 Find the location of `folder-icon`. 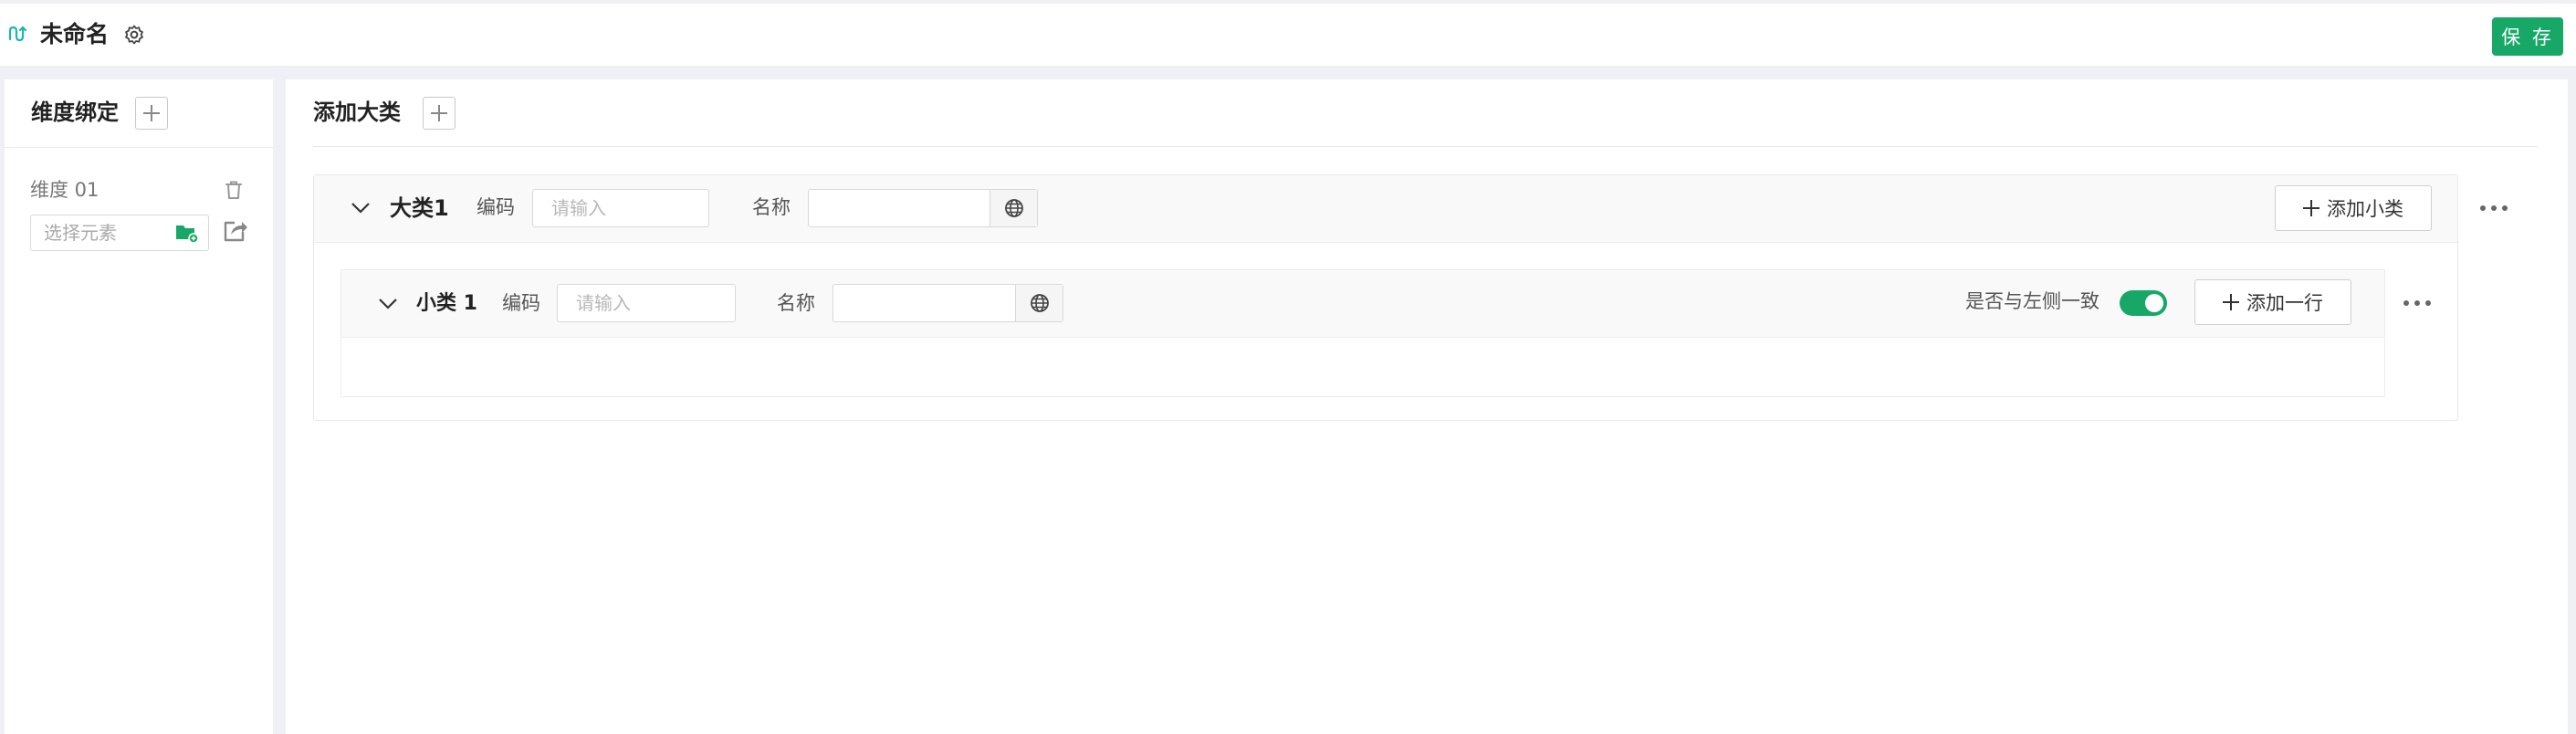

folder-icon is located at coordinates (187, 233).